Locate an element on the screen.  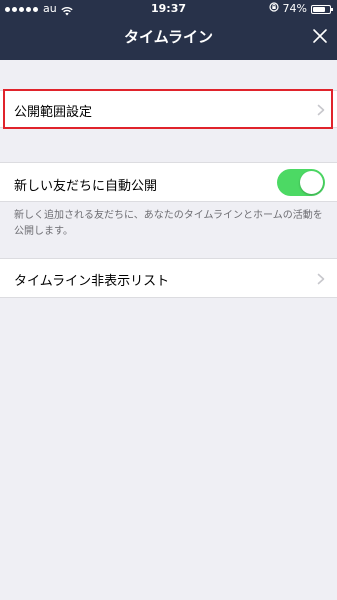
auto-public-description: 新しく追加される友だちに、あなたのタイムラインとホームの活動を公開します。 is located at coordinates (168, 223).